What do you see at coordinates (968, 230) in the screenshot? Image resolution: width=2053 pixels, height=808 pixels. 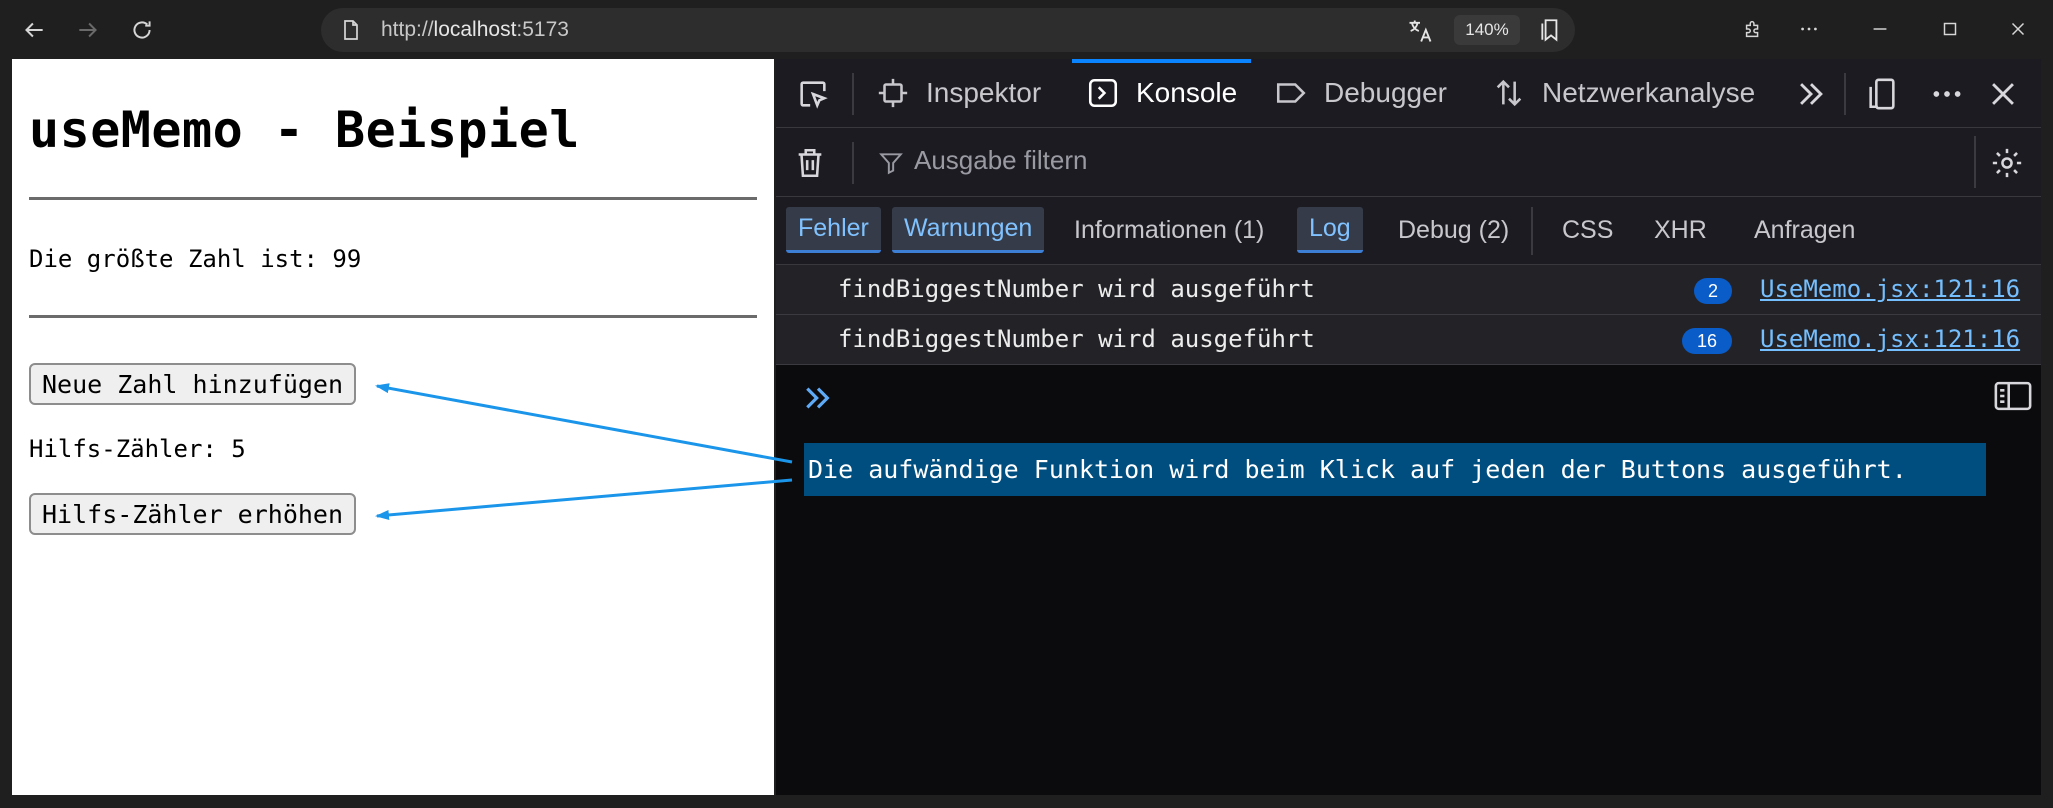 I see `filter-warnings: Warnungen` at bounding box center [968, 230].